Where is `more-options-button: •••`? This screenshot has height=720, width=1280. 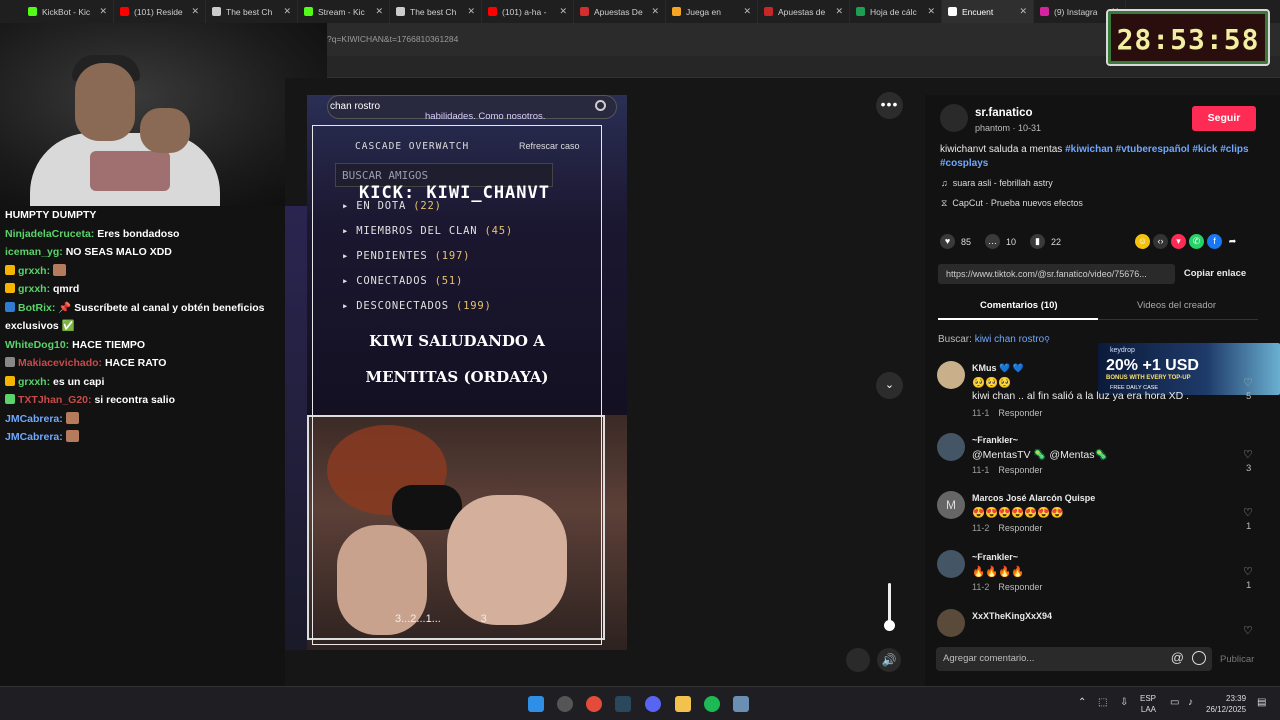
more-options-button: ••• is located at coordinates (889, 105).